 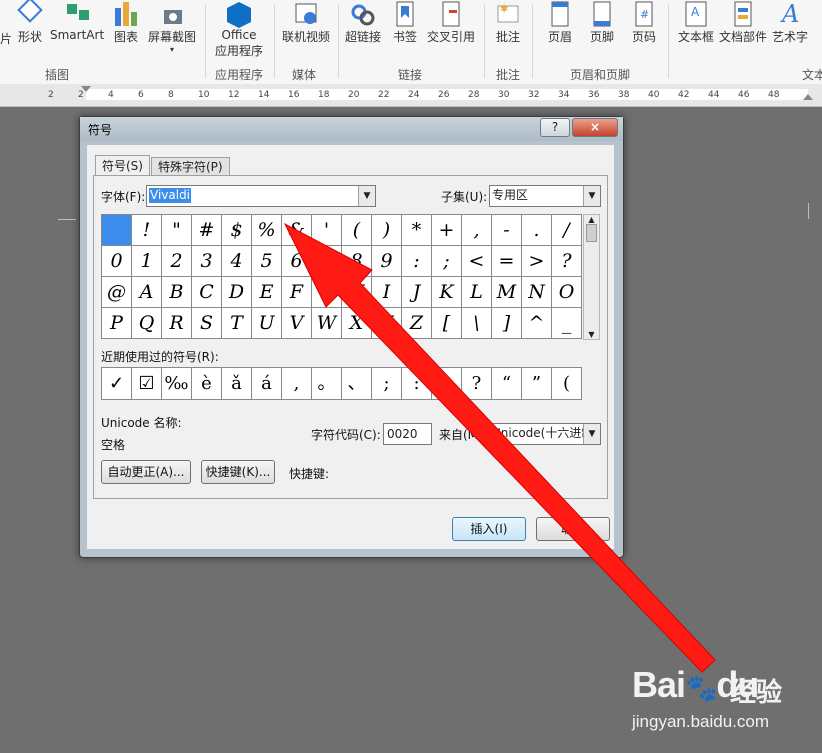 What do you see at coordinates (357, 292) in the screenshot?
I see `symbol-cell: H` at bounding box center [357, 292].